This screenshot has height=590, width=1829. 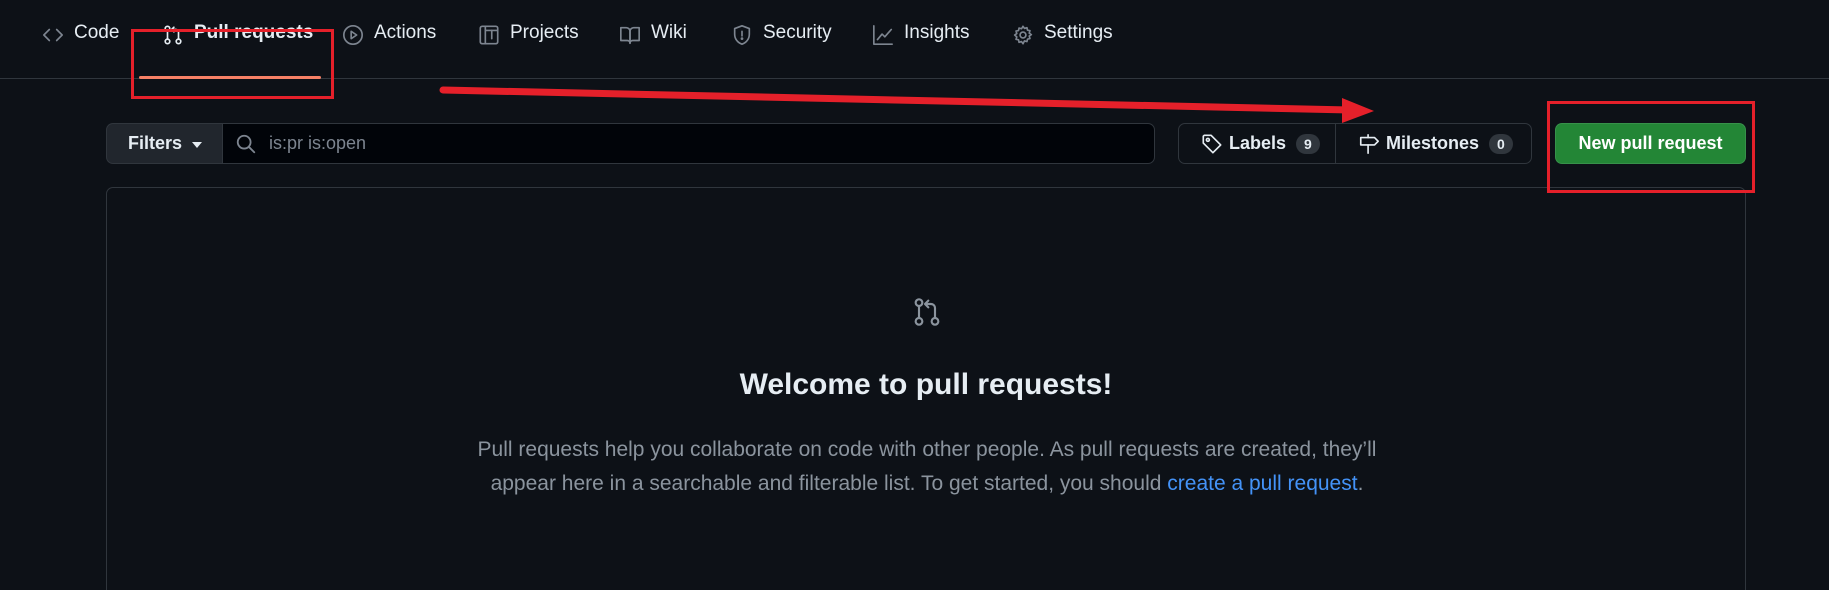 I want to click on tab-projects: Projects, so click(x=528, y=47).